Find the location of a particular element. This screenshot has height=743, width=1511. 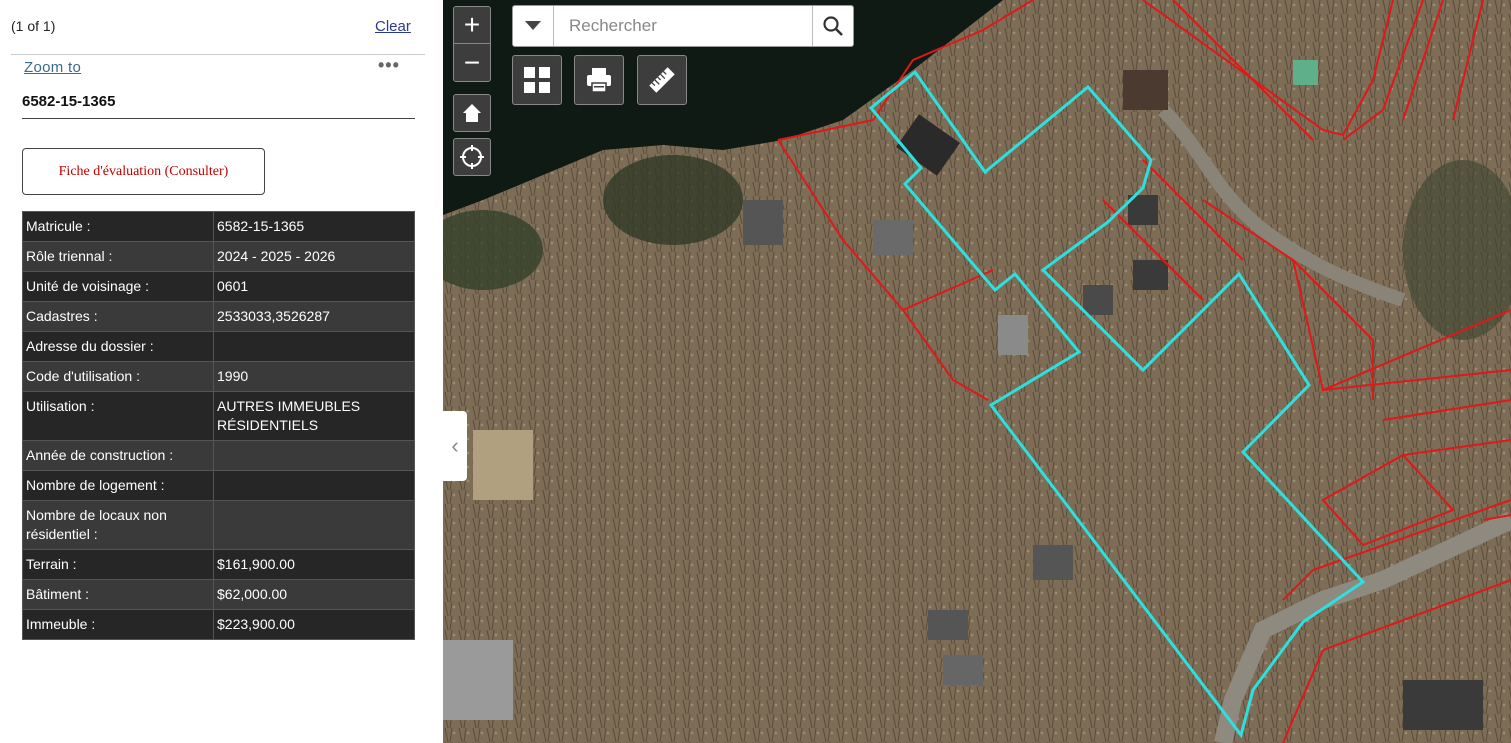

search-source-dropdown is located at coordinates (533, 26).